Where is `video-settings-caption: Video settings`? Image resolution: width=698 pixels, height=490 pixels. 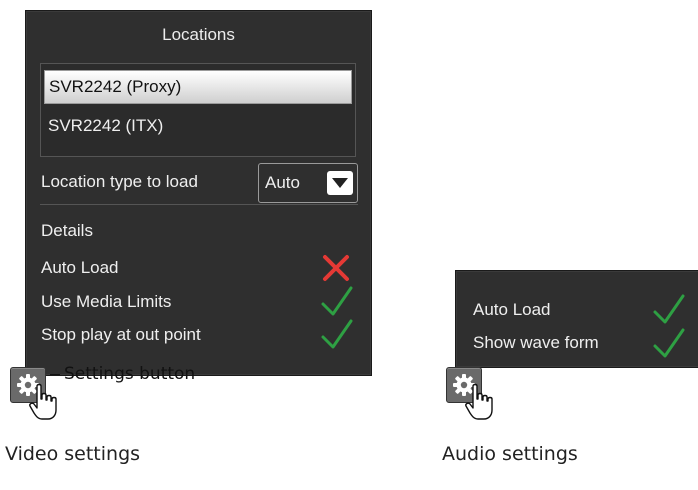
video-settings-caption: Video settings is located at coordinates (73, 454).